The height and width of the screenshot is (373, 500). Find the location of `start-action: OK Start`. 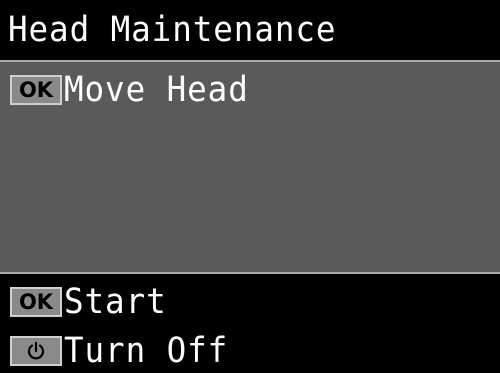

start-action: OK Start is located at coordinates (92, 302).